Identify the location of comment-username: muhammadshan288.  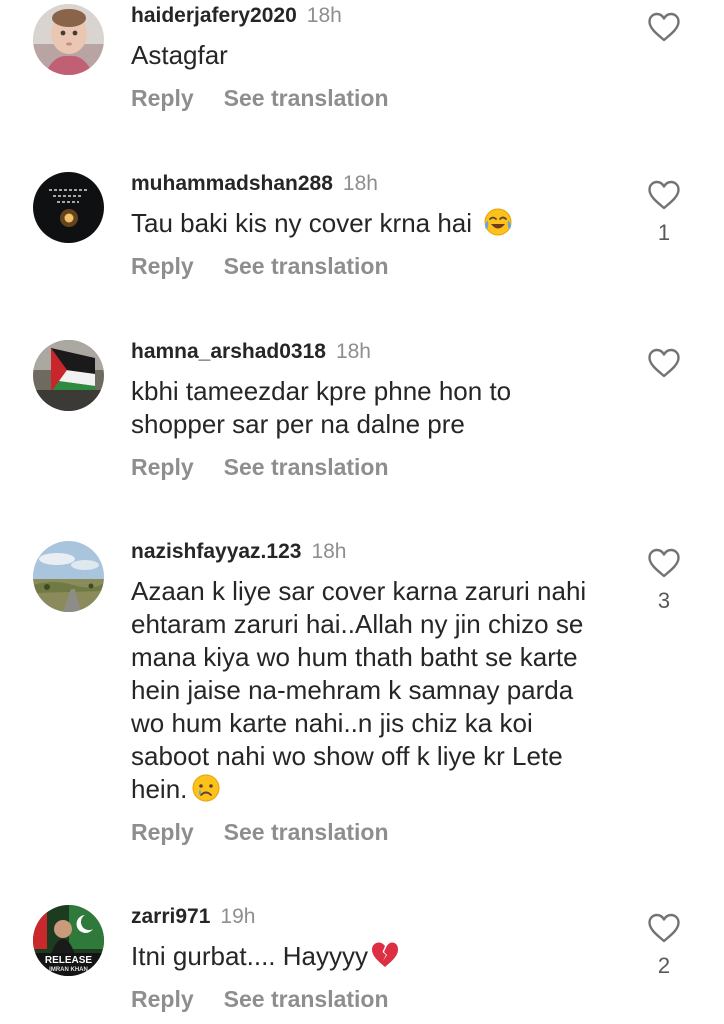
(232, 183).